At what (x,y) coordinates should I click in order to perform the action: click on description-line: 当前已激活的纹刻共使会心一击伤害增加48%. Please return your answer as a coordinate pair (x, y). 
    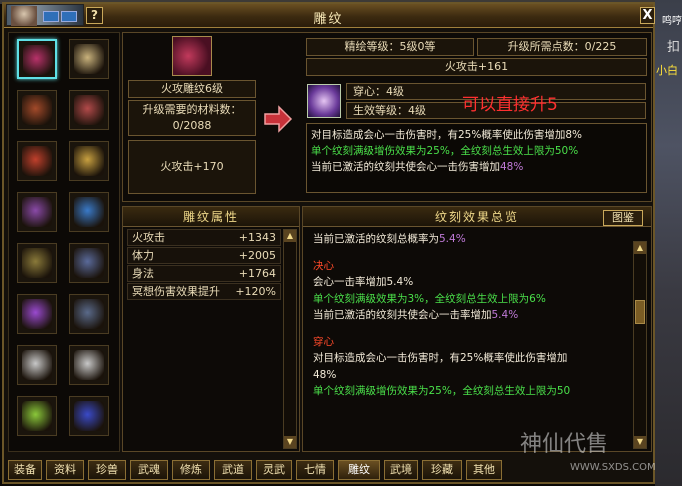
    Looking at the image, I should click on (417, 167).